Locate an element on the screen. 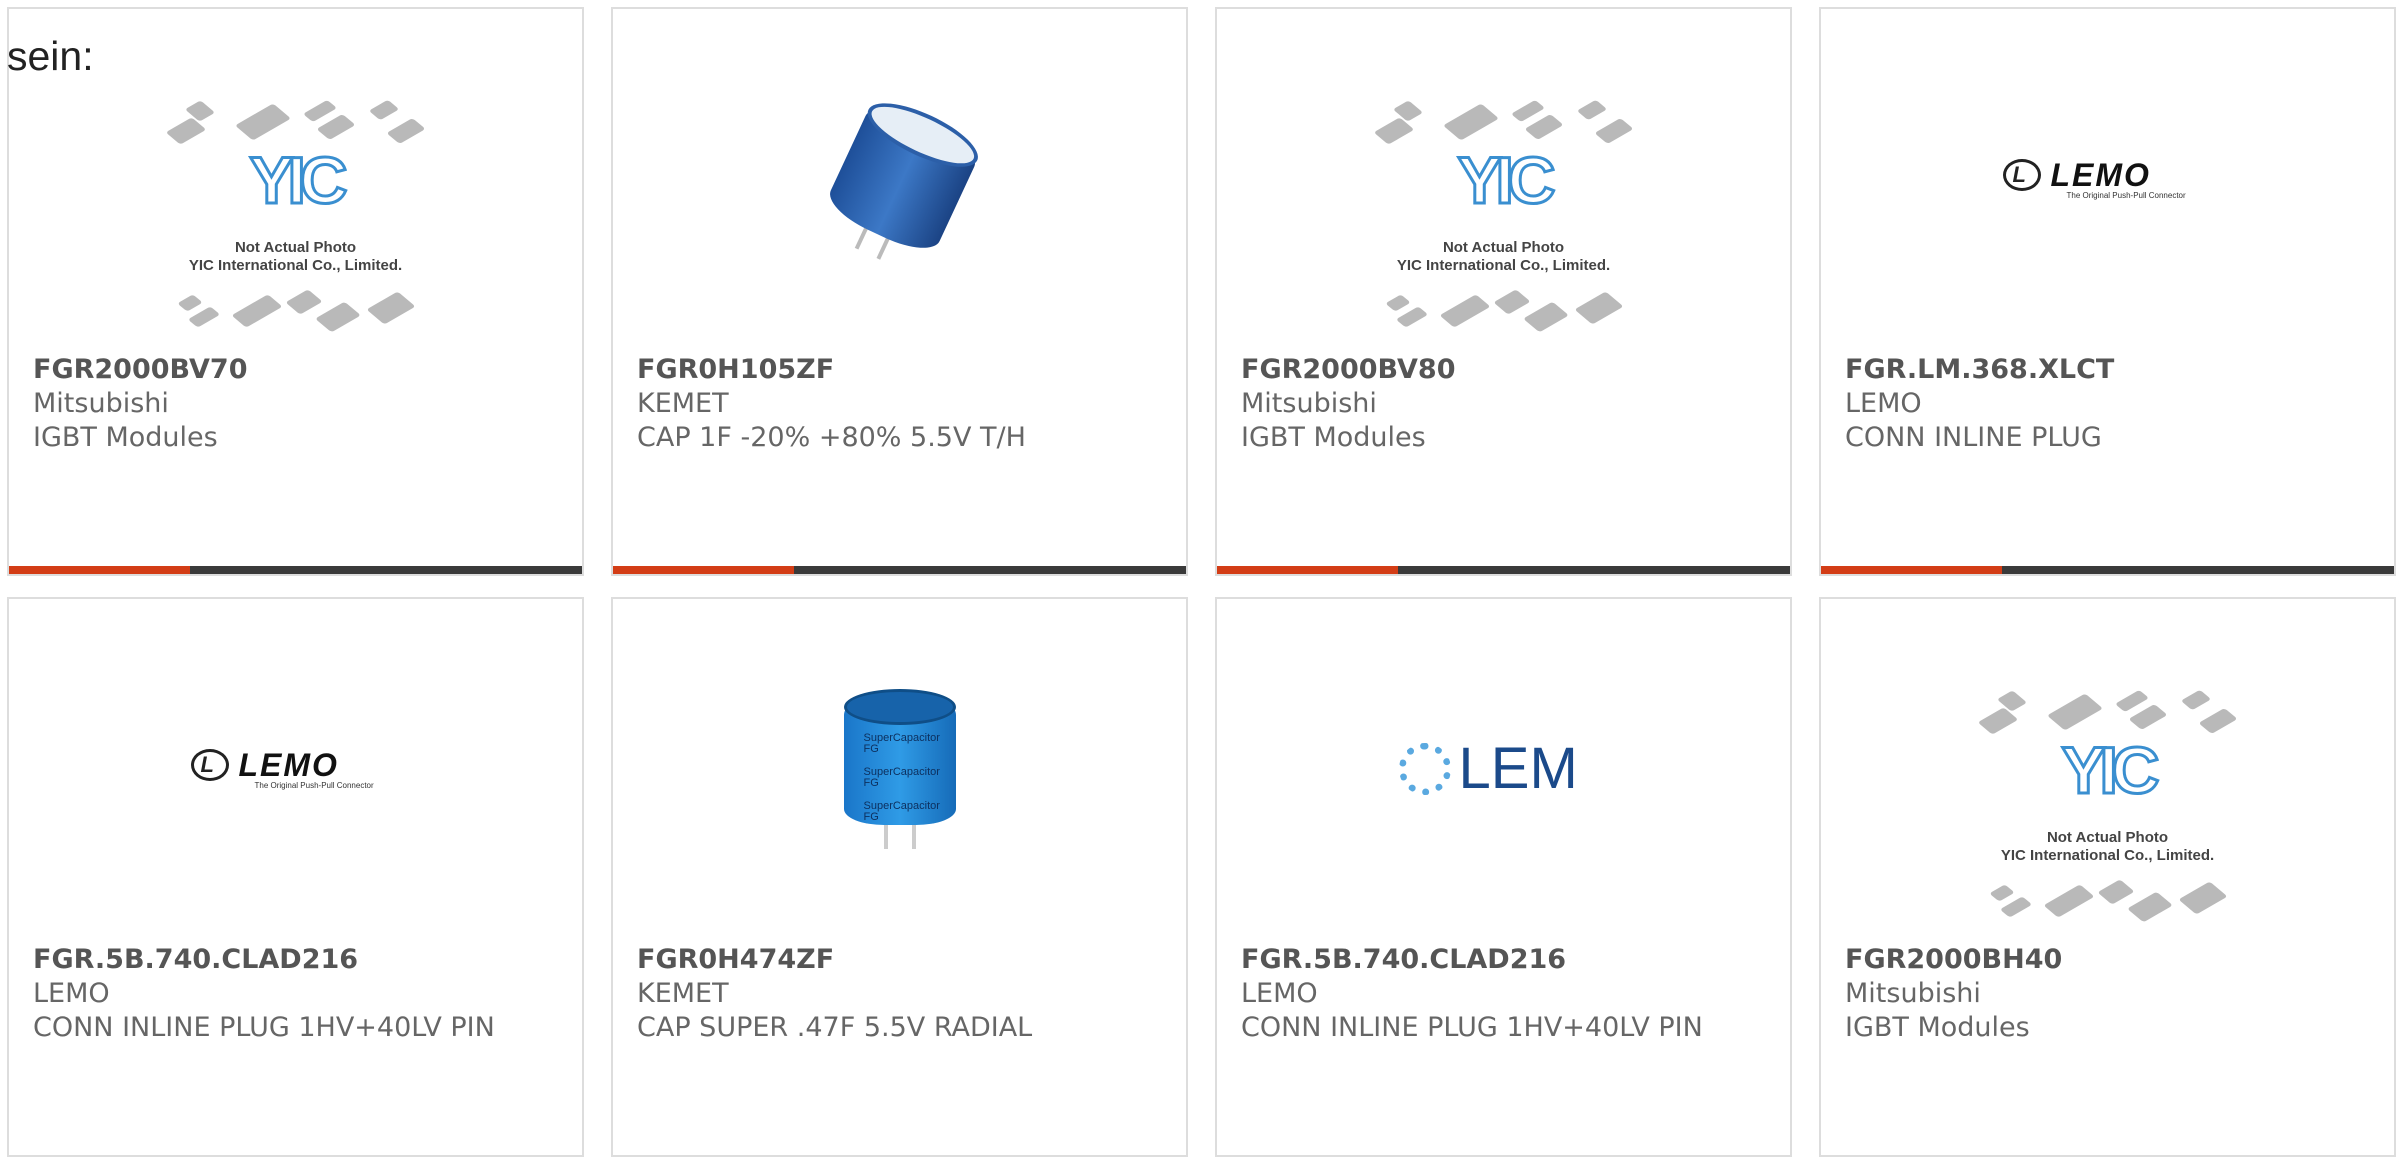  product-image is located at coordinates (899, 179).